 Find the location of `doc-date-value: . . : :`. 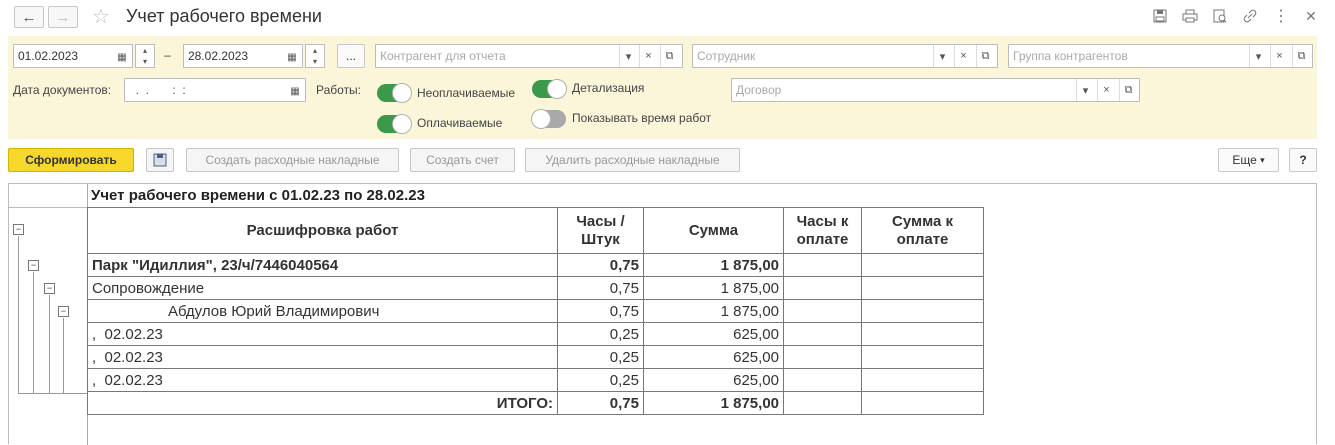

doc-date-value: . . : : is located at coordinates (157, 90).